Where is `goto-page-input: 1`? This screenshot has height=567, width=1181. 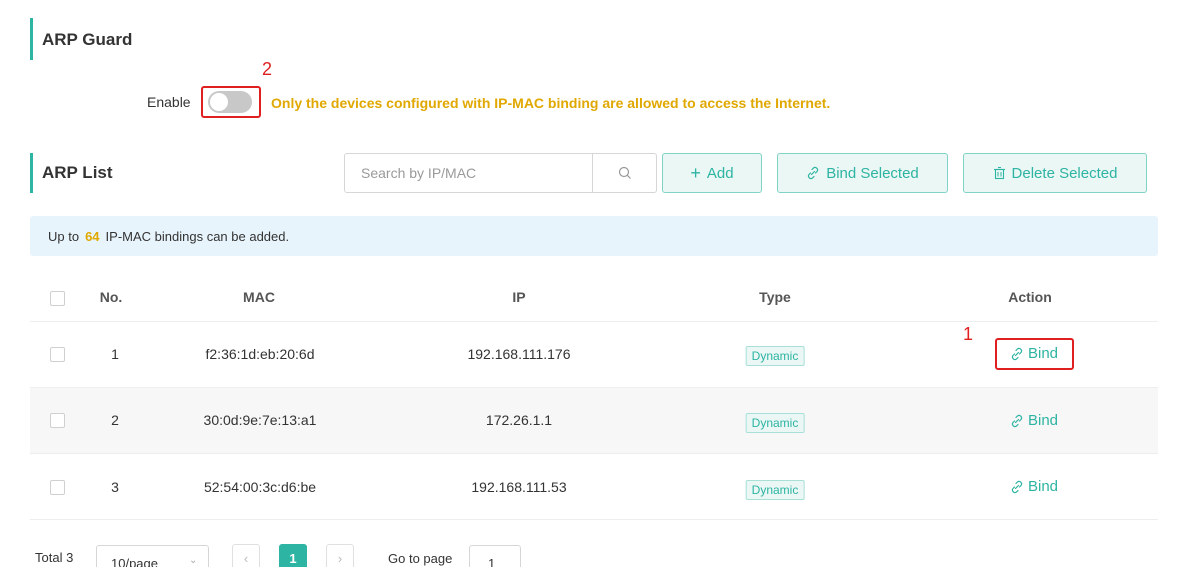 goto-page-input: 1 is located at coordinates (495, 556).